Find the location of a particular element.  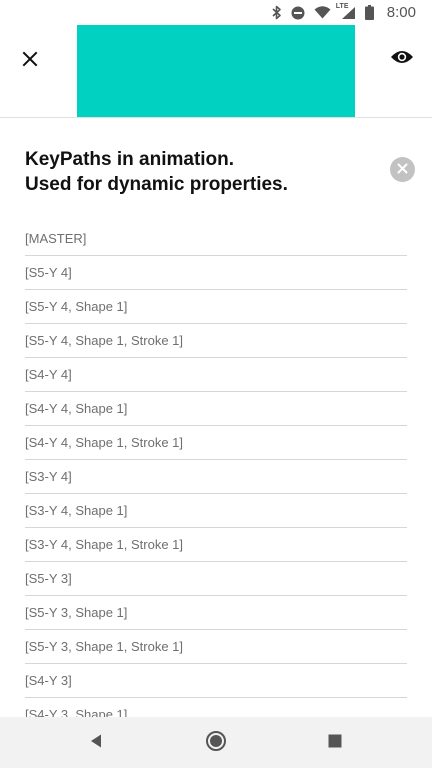

home-button is located at coordinates (216, 743).